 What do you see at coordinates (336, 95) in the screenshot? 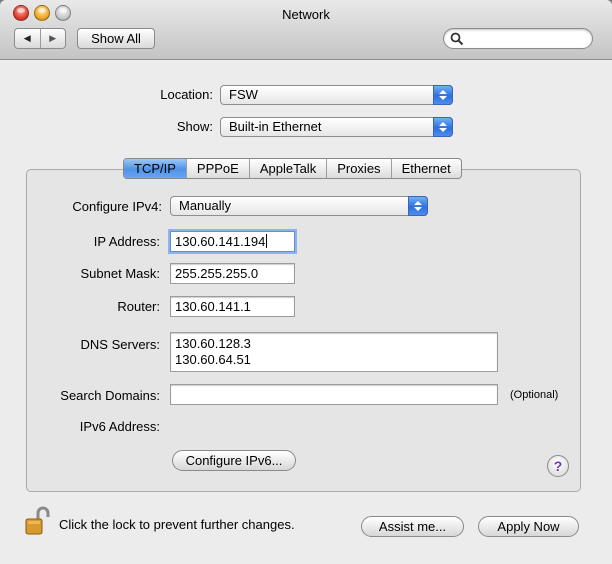
I see `location-popup: FSW` at bounding box center [336, 95].